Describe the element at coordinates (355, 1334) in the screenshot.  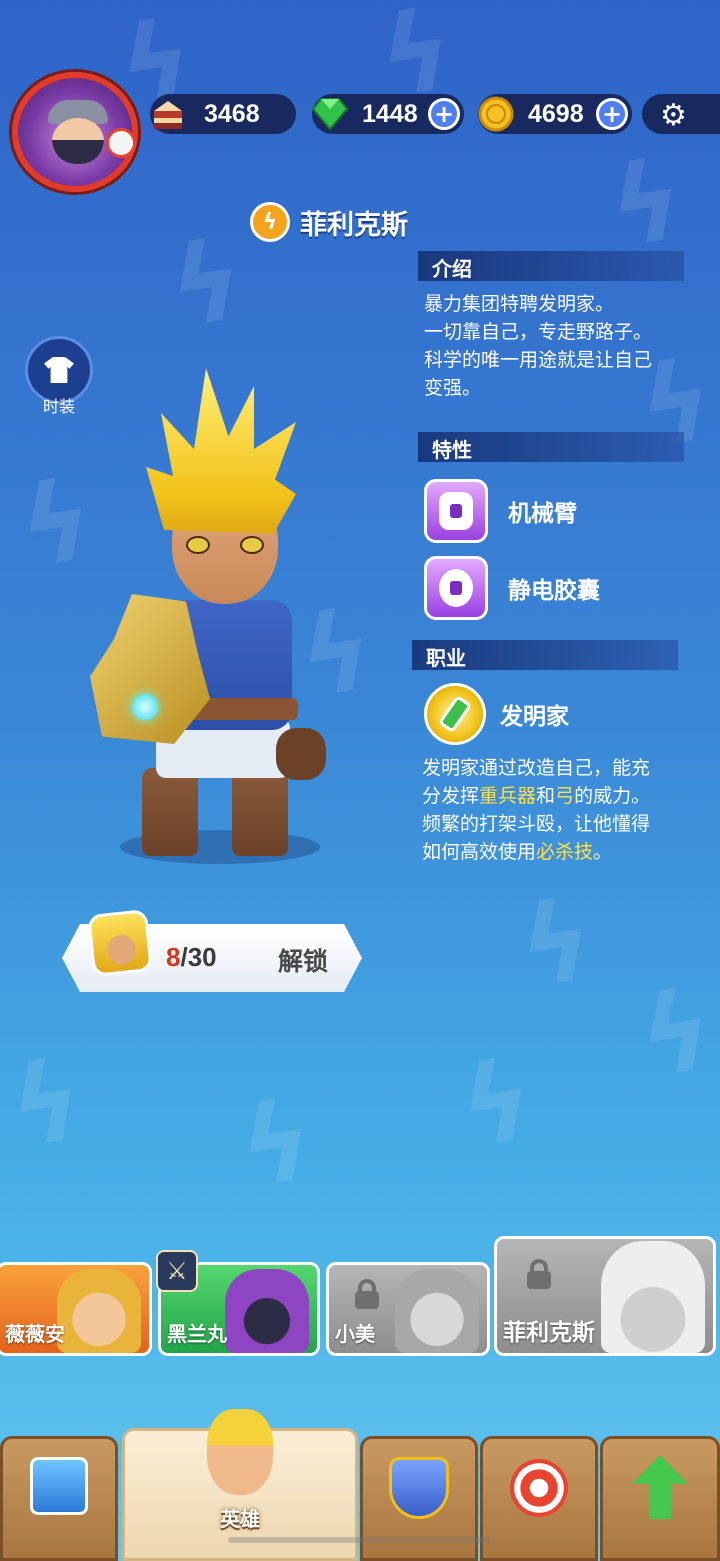
I see `hero-card-name: 小美` at that location.